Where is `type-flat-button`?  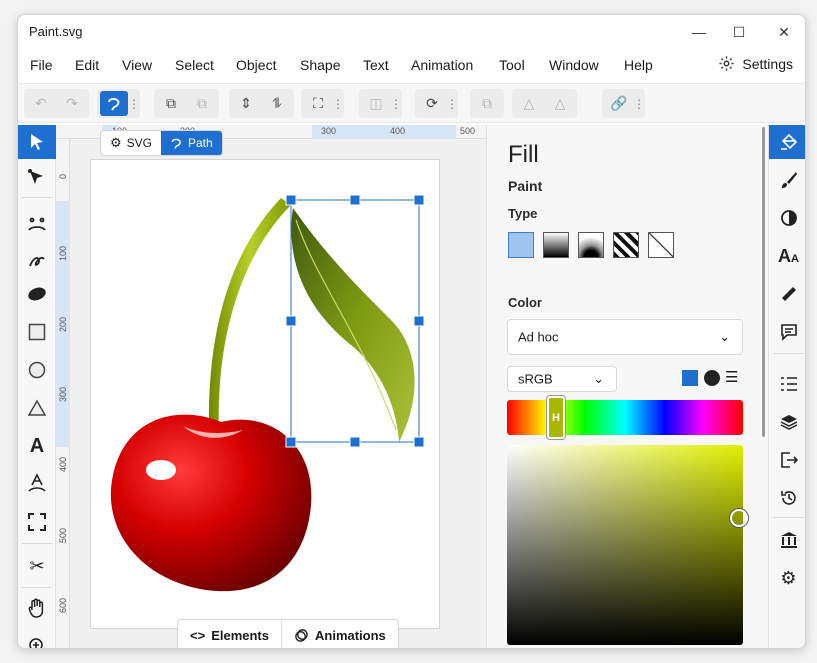
type-flat-button is located at coordinates (521, 245).